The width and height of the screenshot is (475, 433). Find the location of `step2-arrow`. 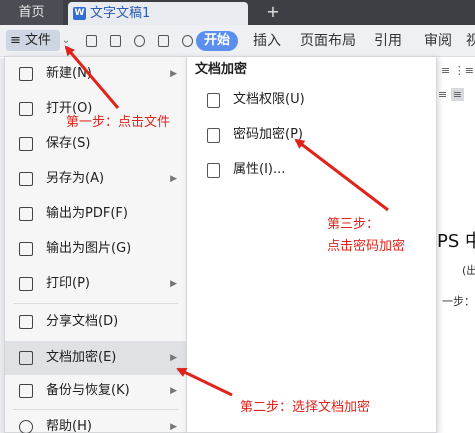

step2-arrow is located at coordinates (204, 382).